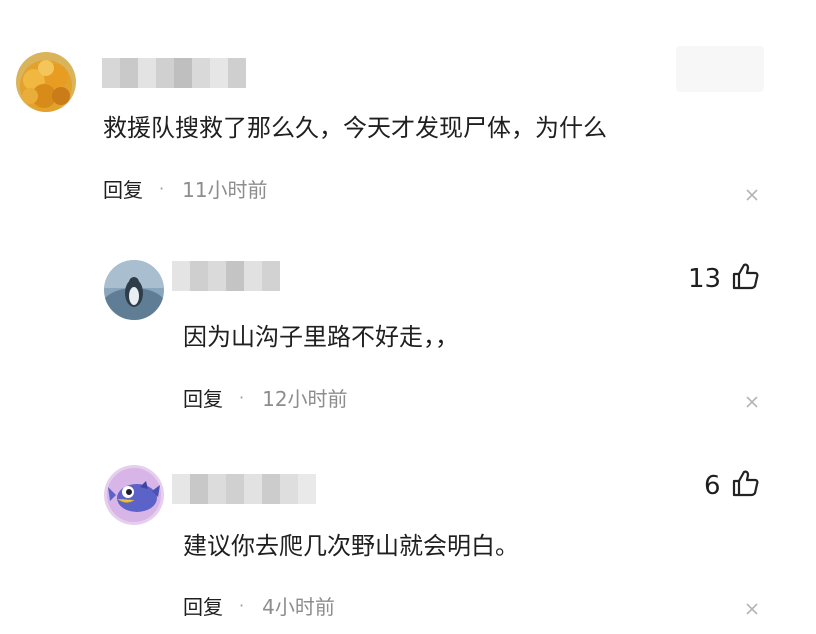  I want to click on comment-text: 建议你去爬几次野山就会明白。, so click(351, 546).